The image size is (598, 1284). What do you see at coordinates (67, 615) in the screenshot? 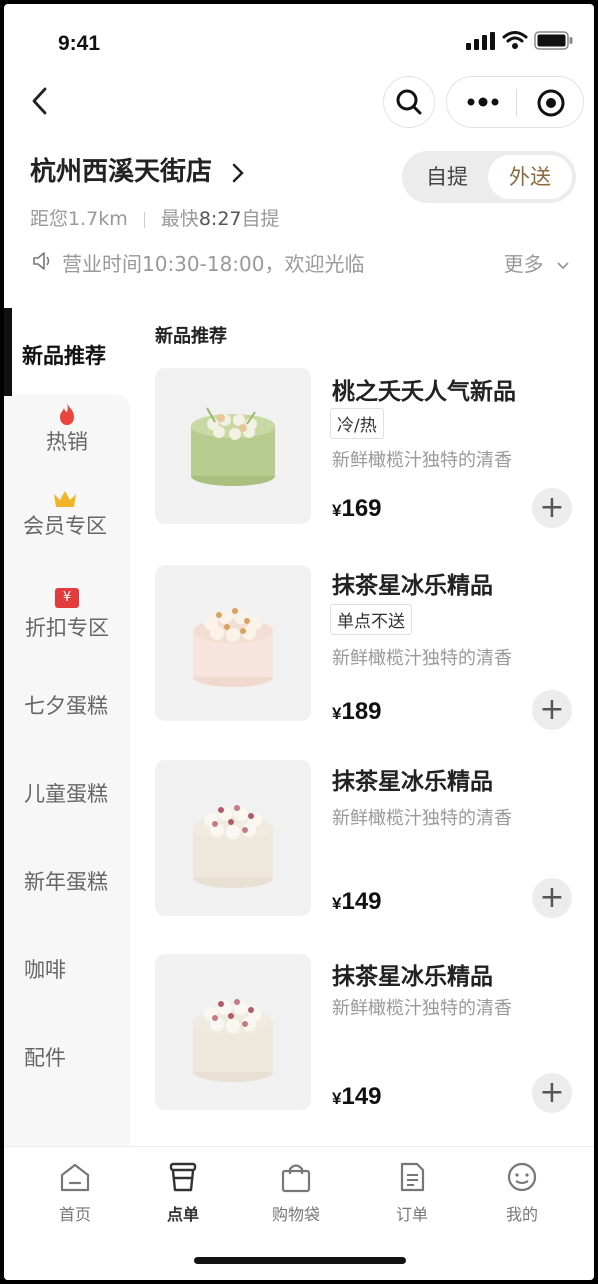
I see `sidebar-item-discount: ¥ 折扣专区` at bounding box center [67, 615].